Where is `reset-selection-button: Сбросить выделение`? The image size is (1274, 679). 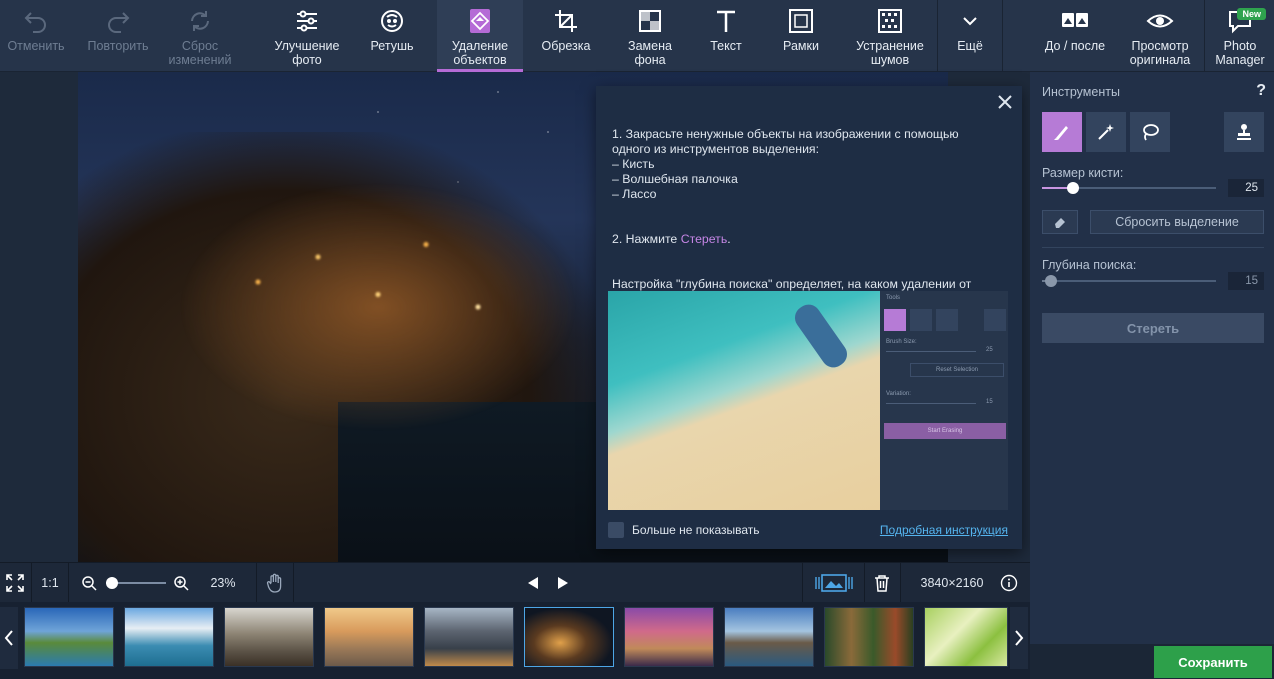 reset-selection-button: Сбросить выделение is located at coordinates (1177, 222).